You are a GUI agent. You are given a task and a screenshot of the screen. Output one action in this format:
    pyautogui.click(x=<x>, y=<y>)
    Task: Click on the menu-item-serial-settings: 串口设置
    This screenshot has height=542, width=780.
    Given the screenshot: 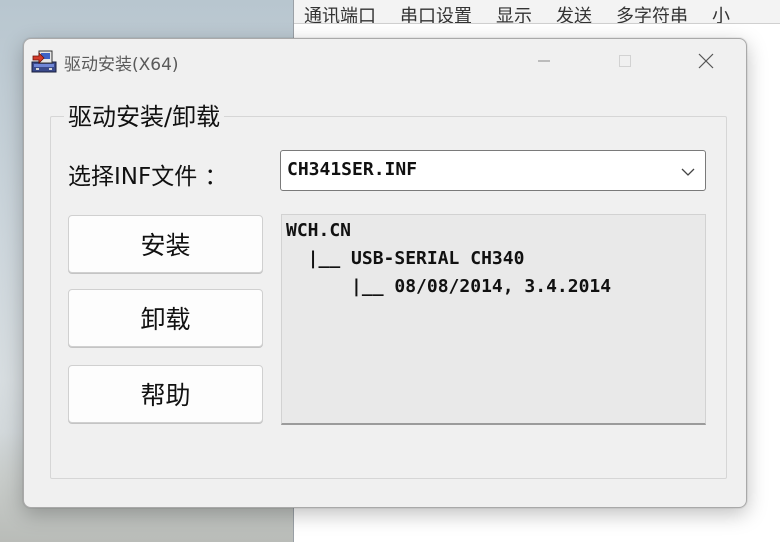 What is the action you would take?
    pyautogui.click(x=436, y=15)
    